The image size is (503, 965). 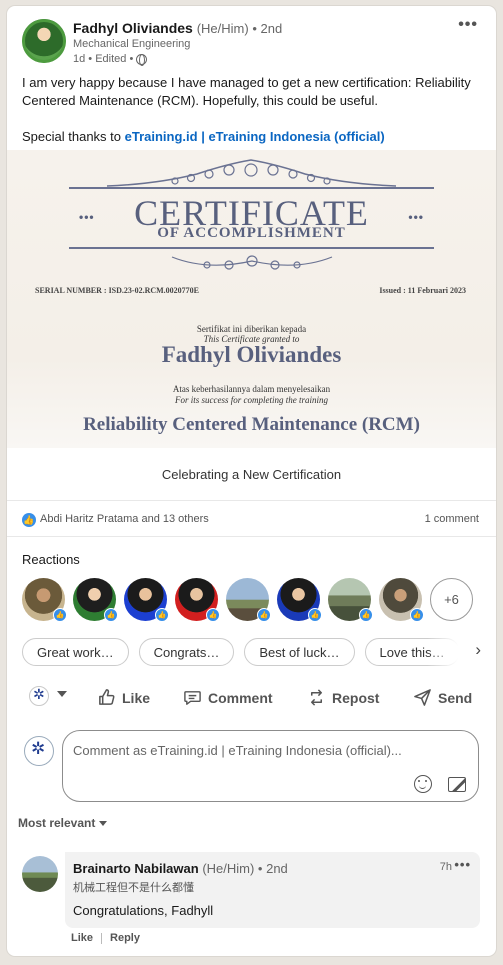 What do you see at coordinates (457, 784) in the screenshot?
I see `image-icon` at bounding box center [457, 784].